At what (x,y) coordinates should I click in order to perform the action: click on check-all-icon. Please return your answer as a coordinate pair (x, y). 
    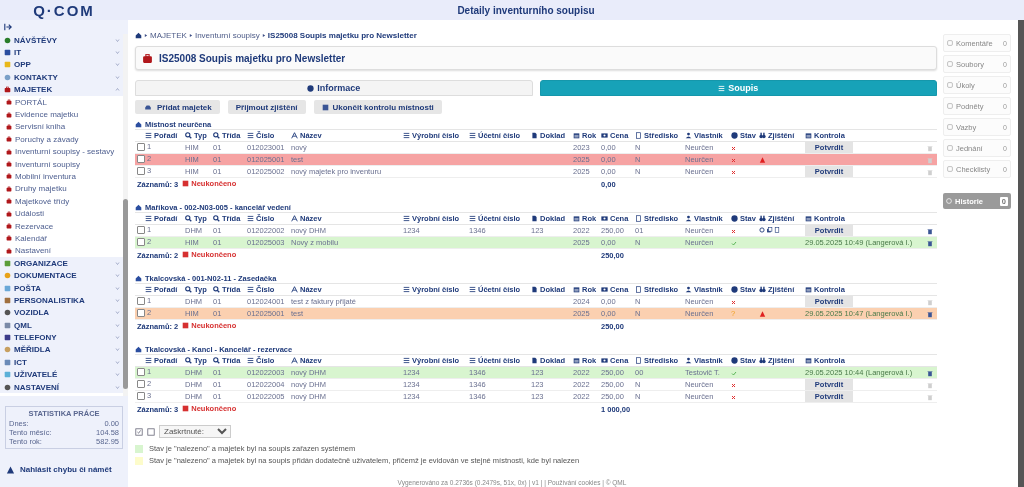
    Looking at the image, I should click on (139, 431).